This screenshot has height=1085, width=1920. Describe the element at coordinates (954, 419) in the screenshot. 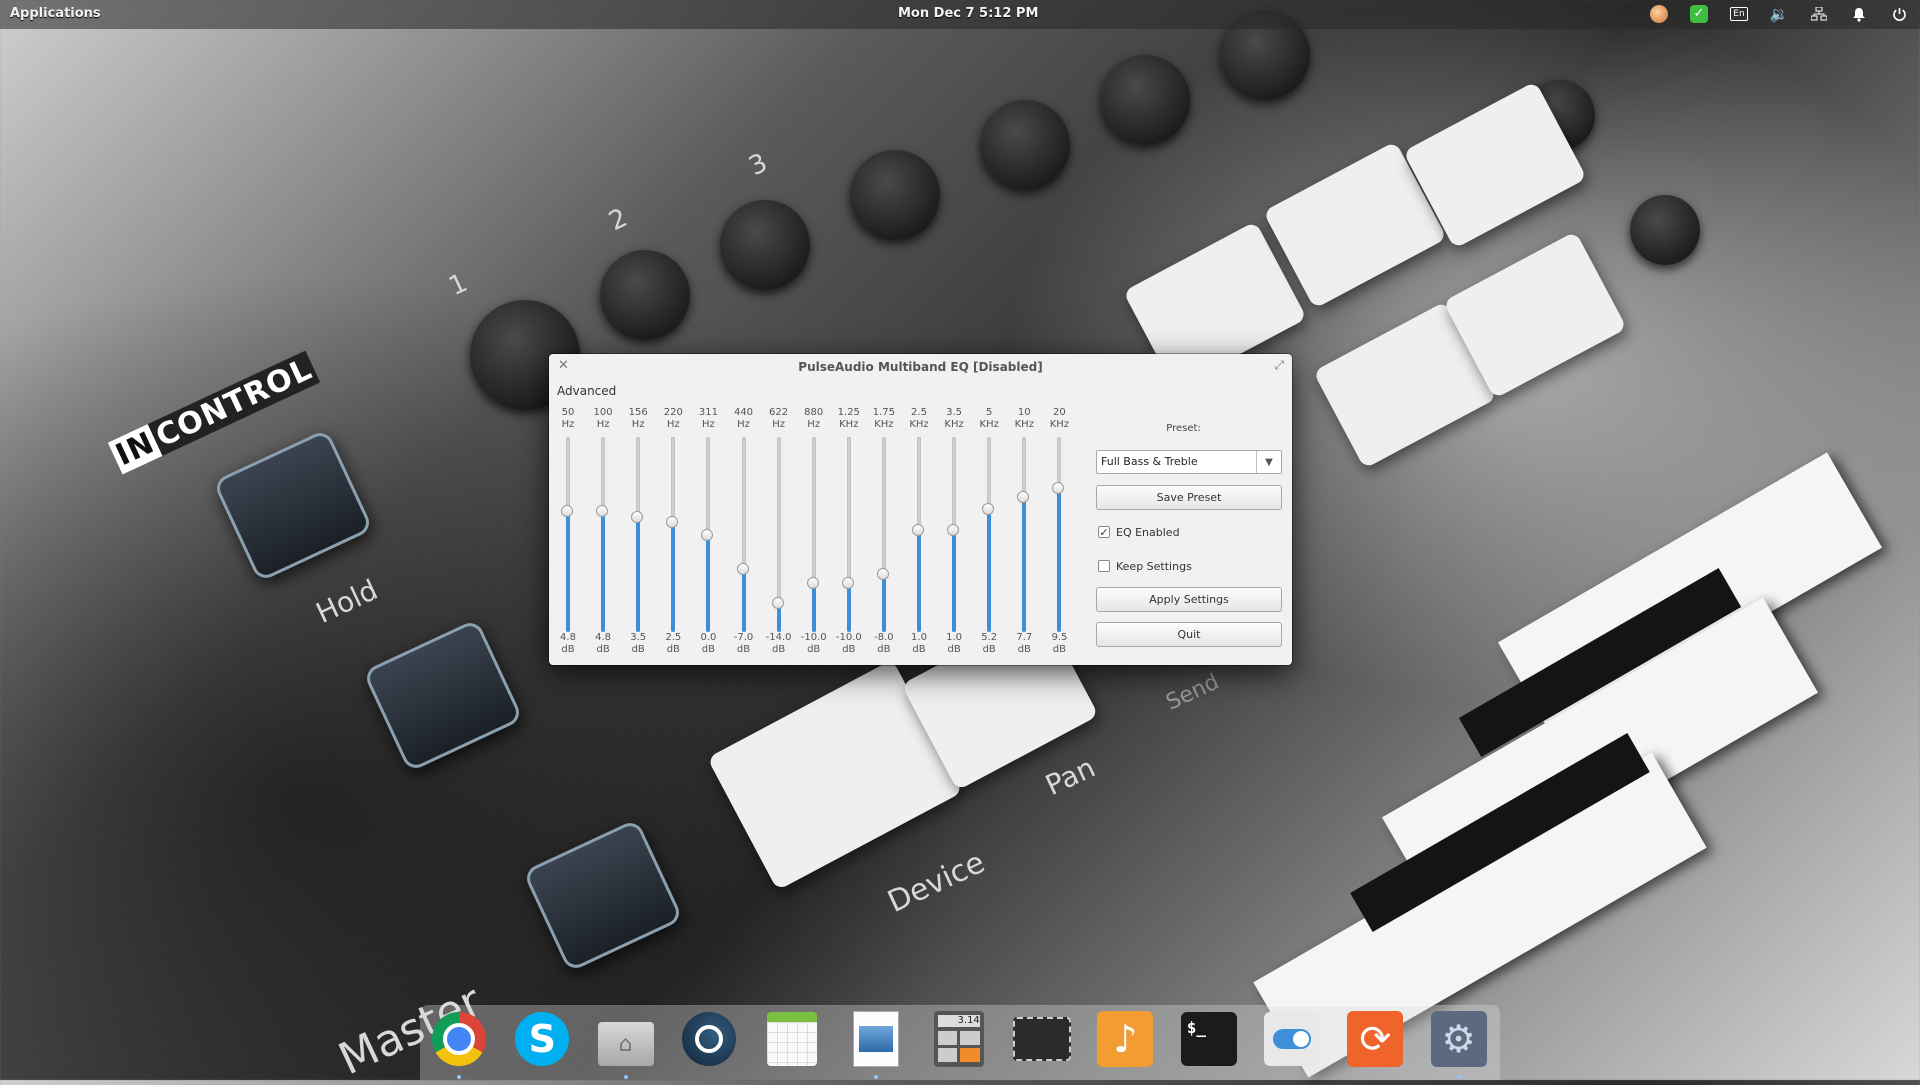

I see `band-frequency-label: 3.5 KHz` at that location.